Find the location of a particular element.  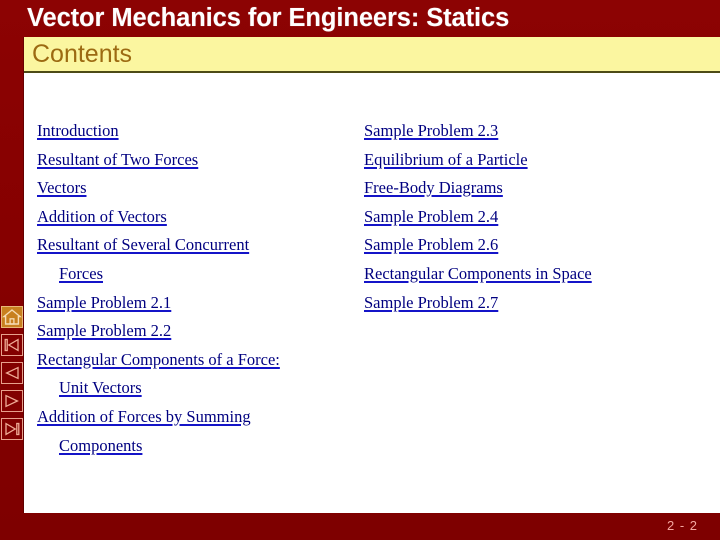

navigation-rail is located at coordinates (12, 376).